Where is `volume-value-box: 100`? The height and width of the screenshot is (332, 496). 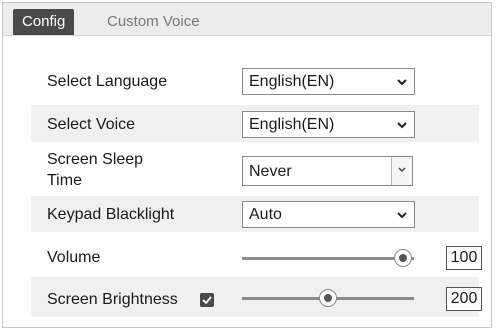
volume-value-box: 100 is located at coordinates (464, 258).